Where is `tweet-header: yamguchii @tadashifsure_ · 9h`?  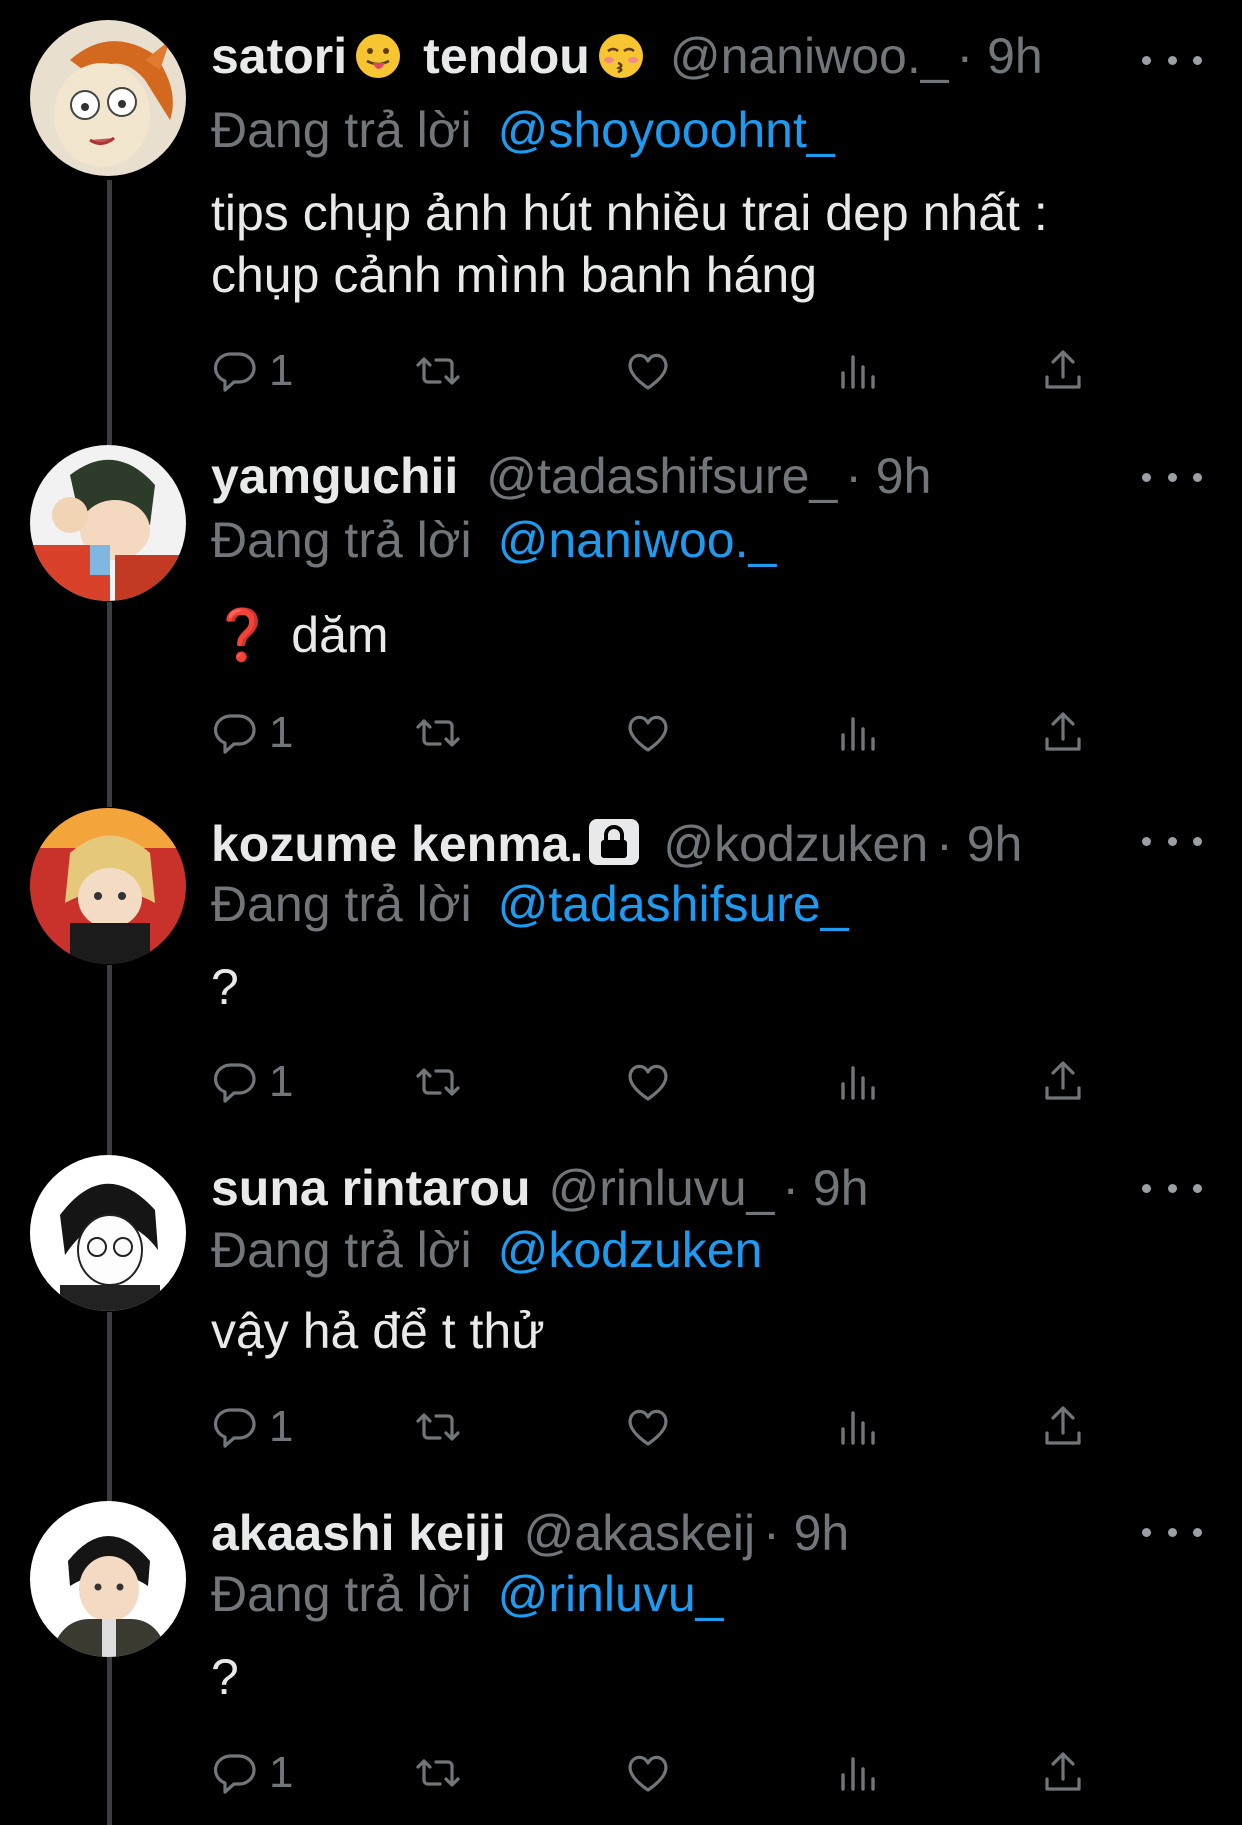 tweet-header: yamguchii @tadashifsure_ · 9h is located at coordinates (571, 476).